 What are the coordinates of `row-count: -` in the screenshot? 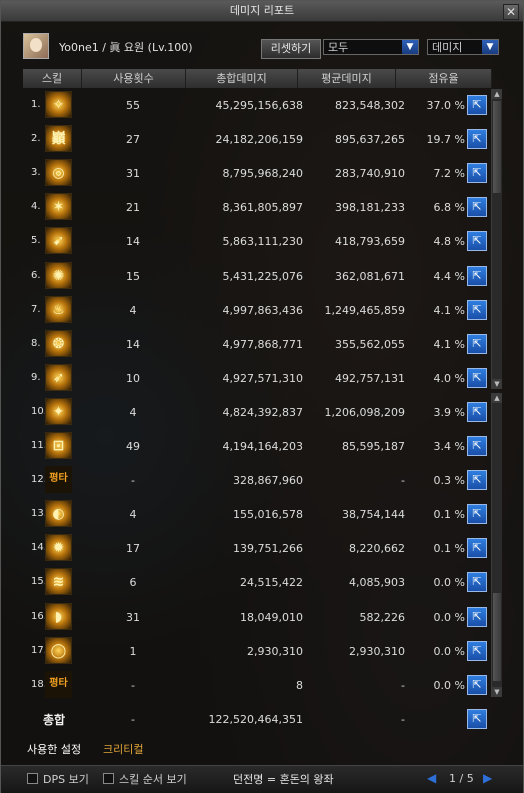 It's located at (133, 480).